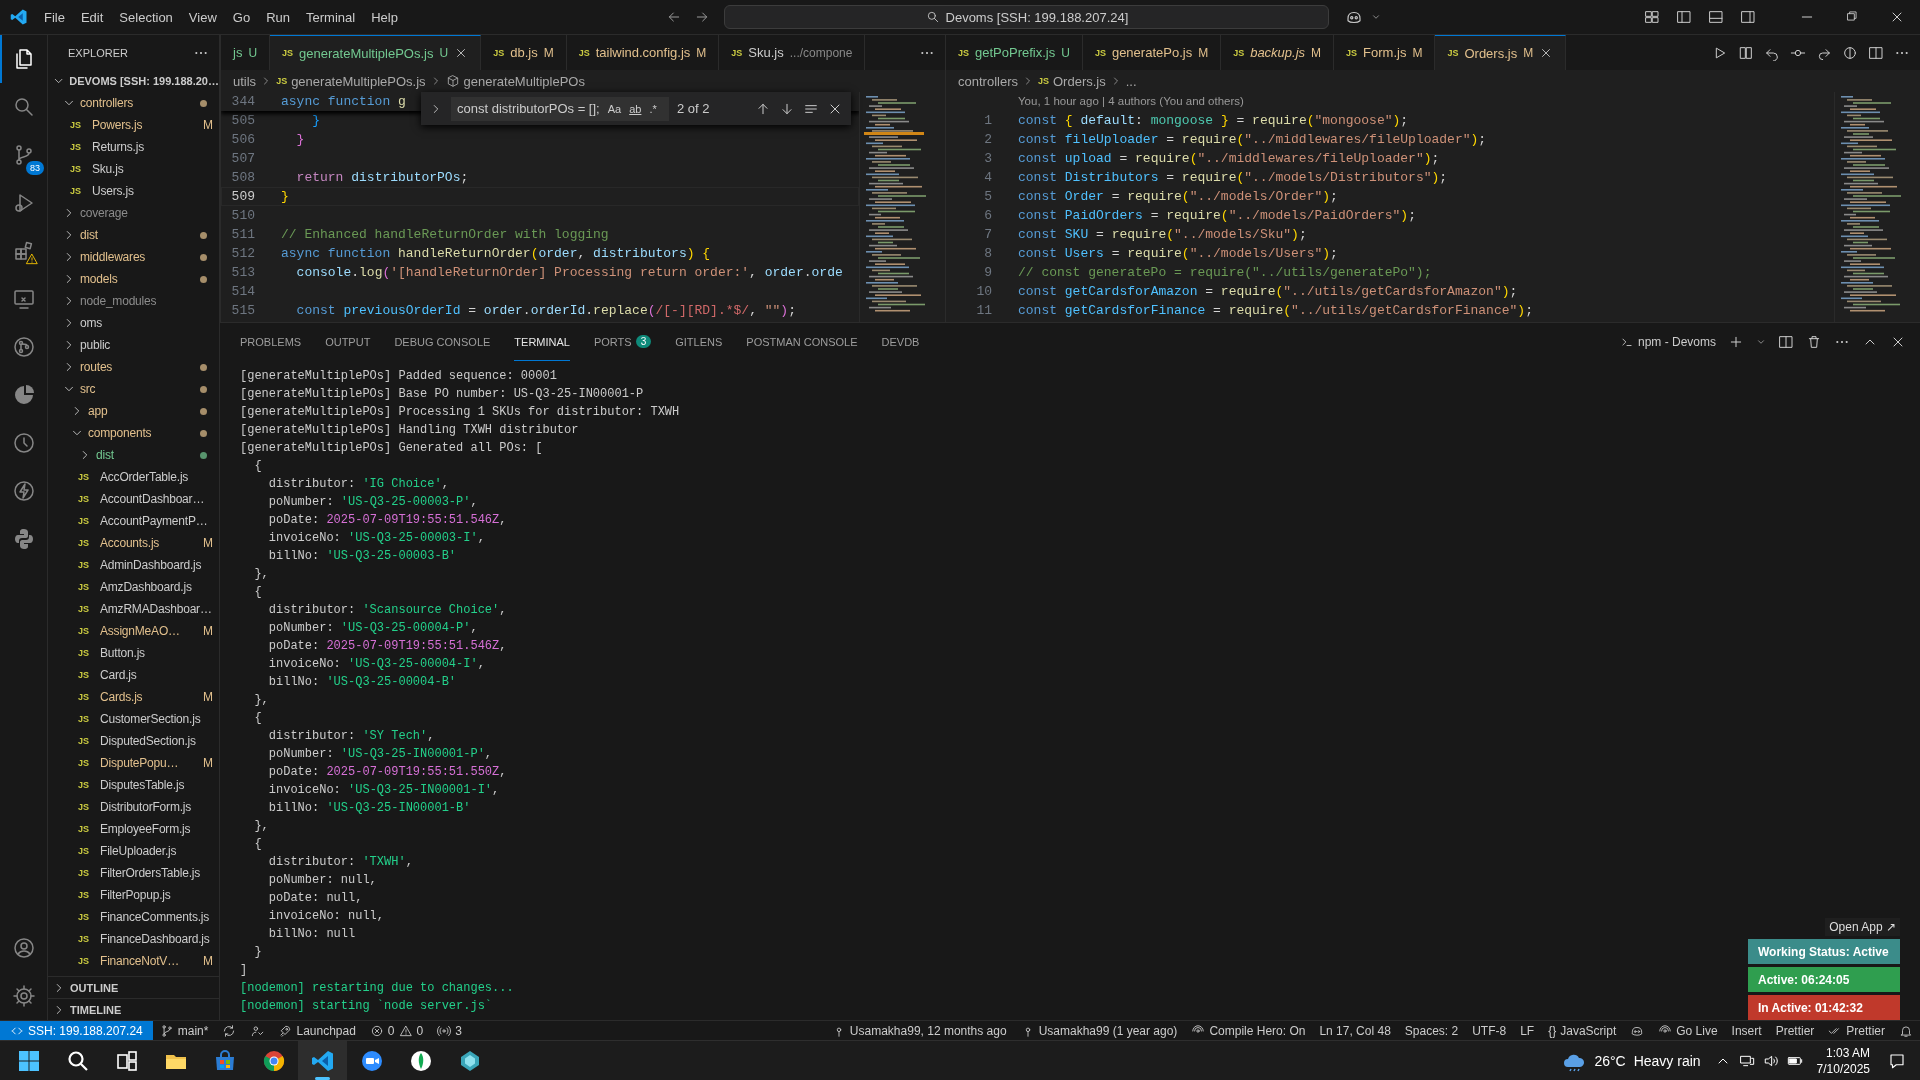  What do you see at coordinates (133, 543) in the screenshot?
I see `file-tree-item: JS Accounts.js M` at bounding box center [133, 543].